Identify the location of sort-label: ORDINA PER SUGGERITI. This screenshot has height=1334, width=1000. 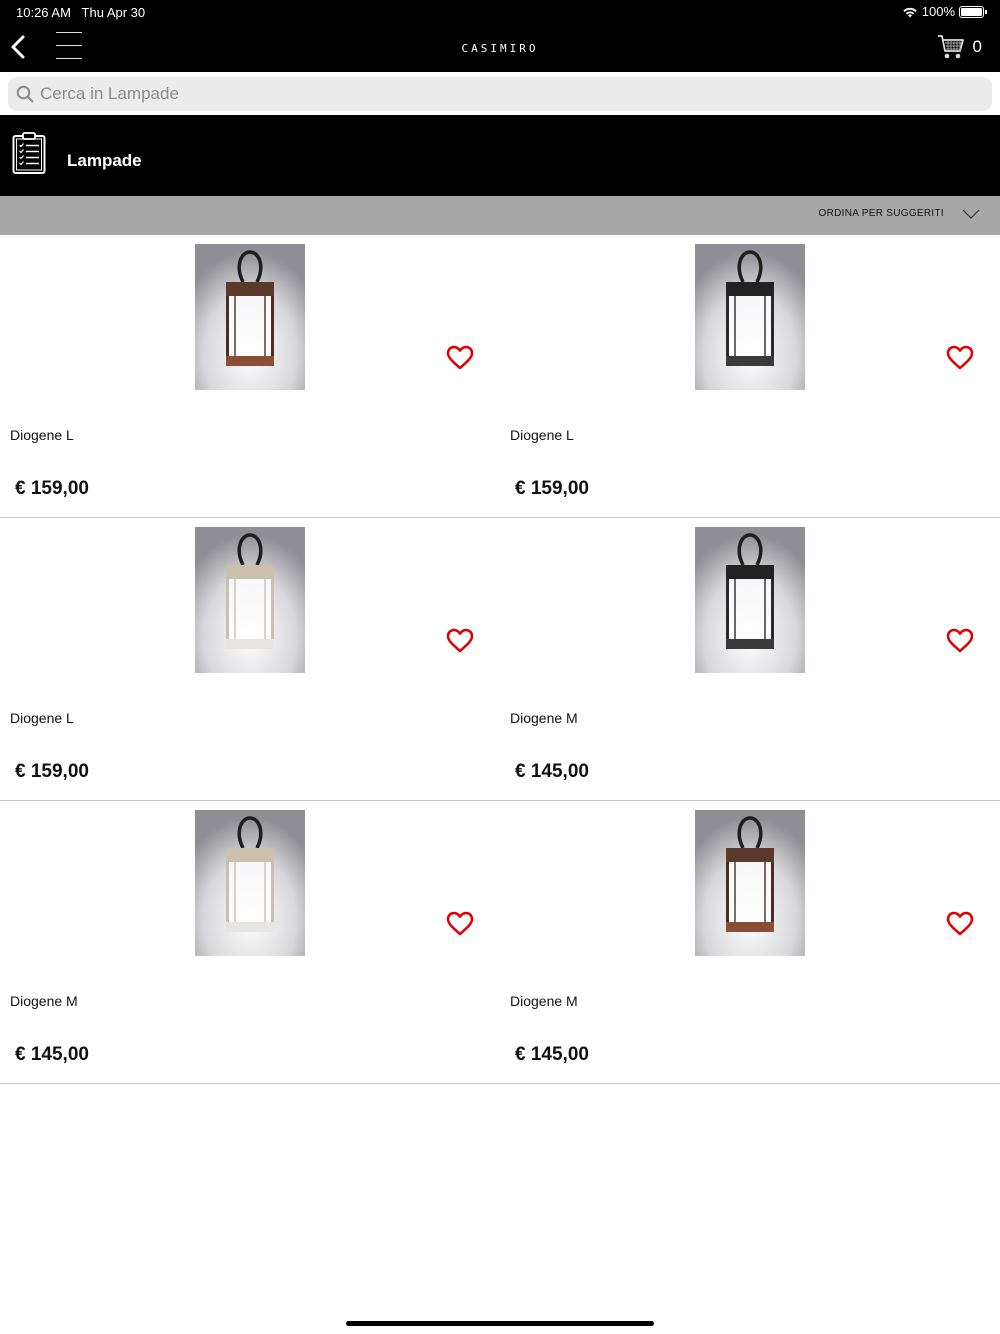
(881, 213).